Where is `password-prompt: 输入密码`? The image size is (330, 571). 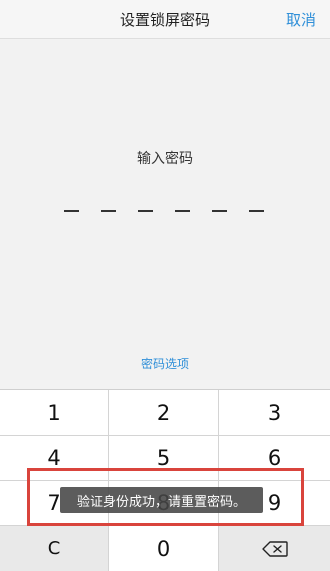 password-prompt: 输入密码 is located at coordinates (165, 159).